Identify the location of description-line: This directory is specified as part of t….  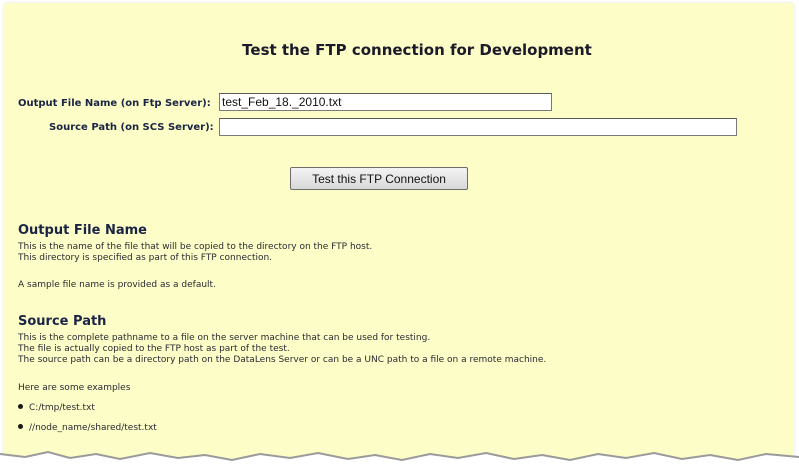
(145, 258).